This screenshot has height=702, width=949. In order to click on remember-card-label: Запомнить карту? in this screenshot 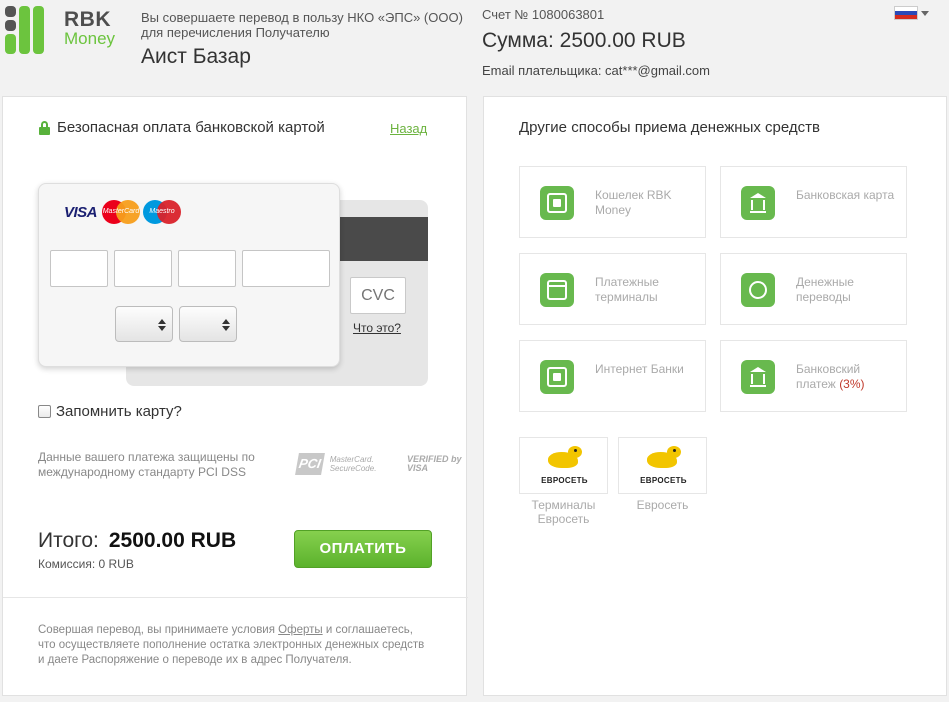, I will do `click(119, 411)`.